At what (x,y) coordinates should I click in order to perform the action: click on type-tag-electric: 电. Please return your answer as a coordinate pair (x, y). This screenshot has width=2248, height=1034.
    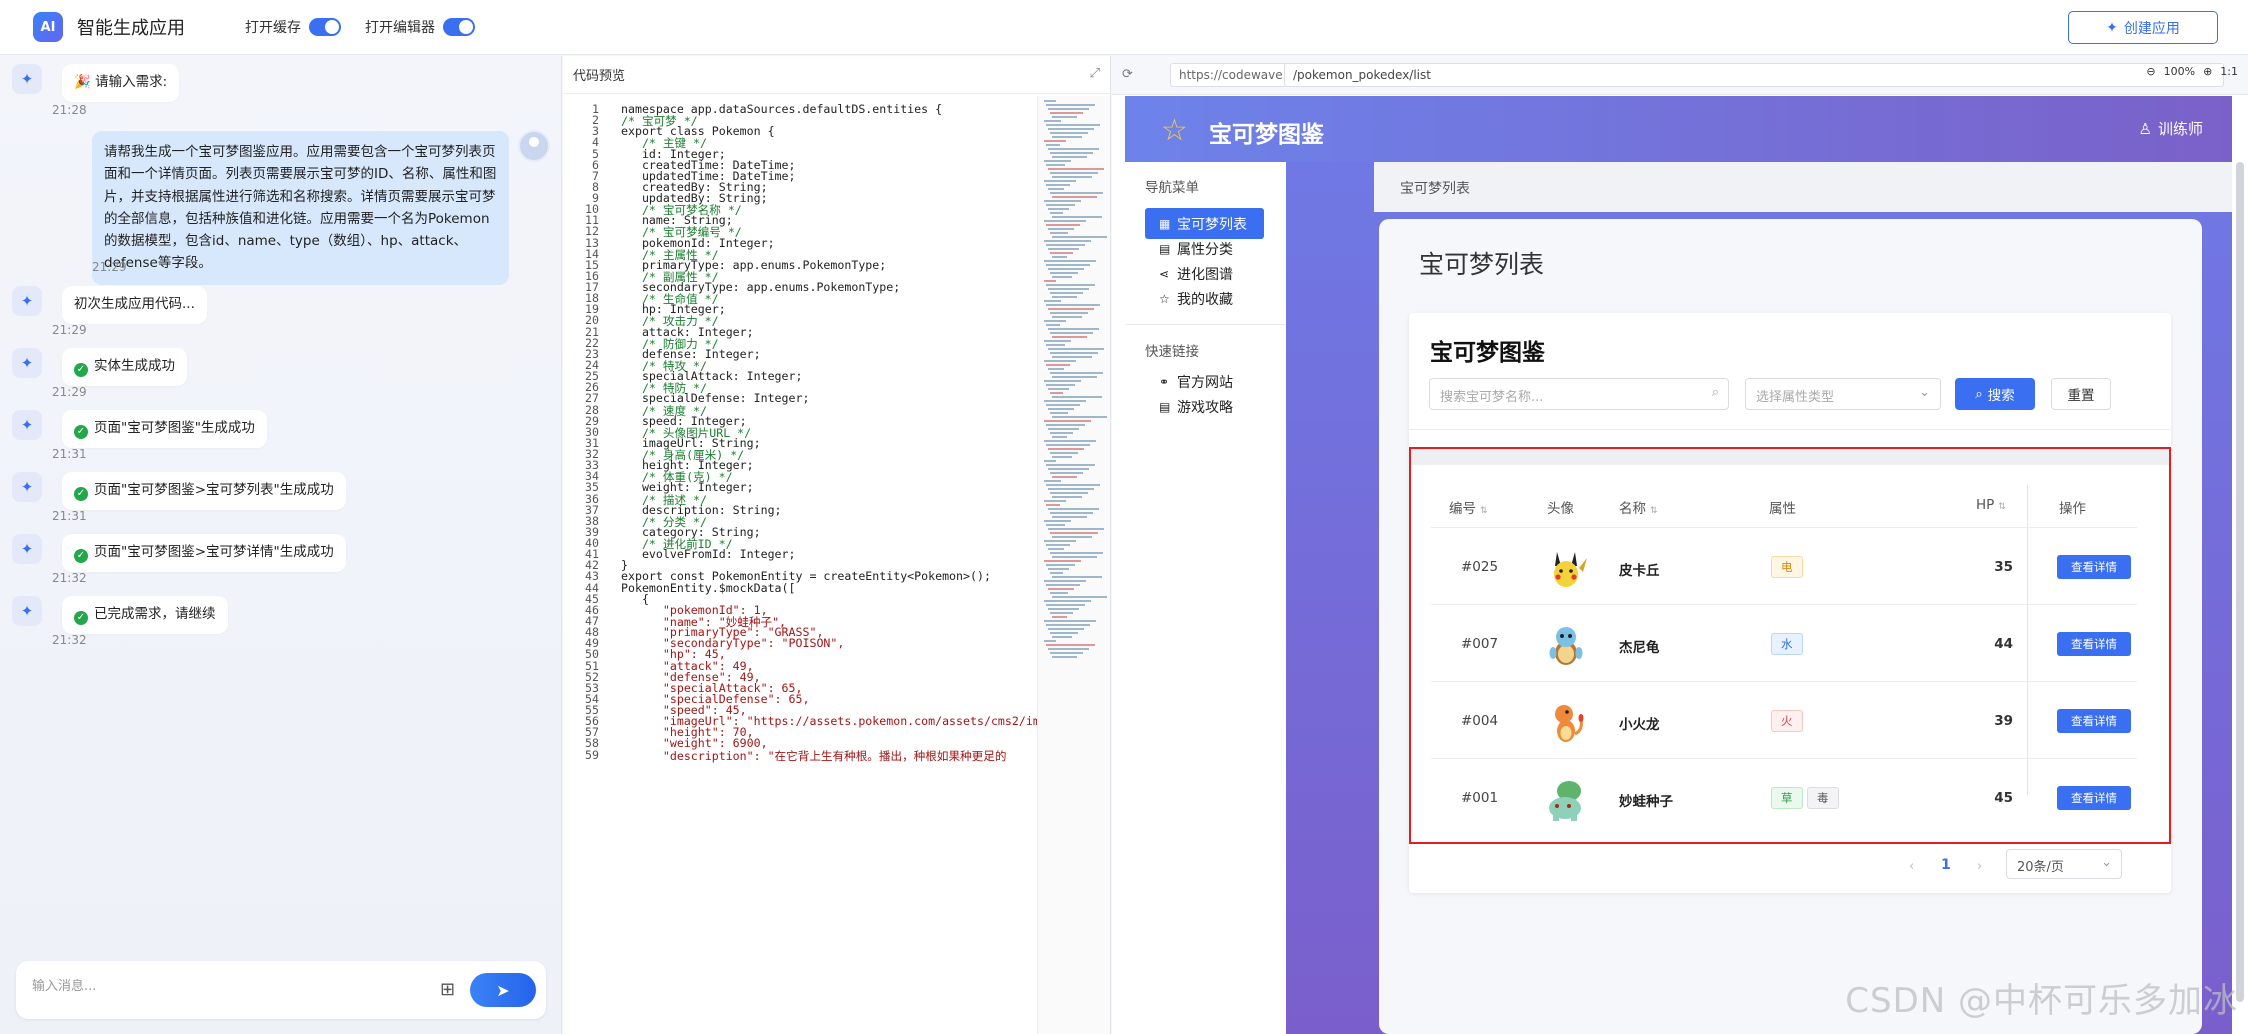
    Looking at the image, I should click on (1787, 567).